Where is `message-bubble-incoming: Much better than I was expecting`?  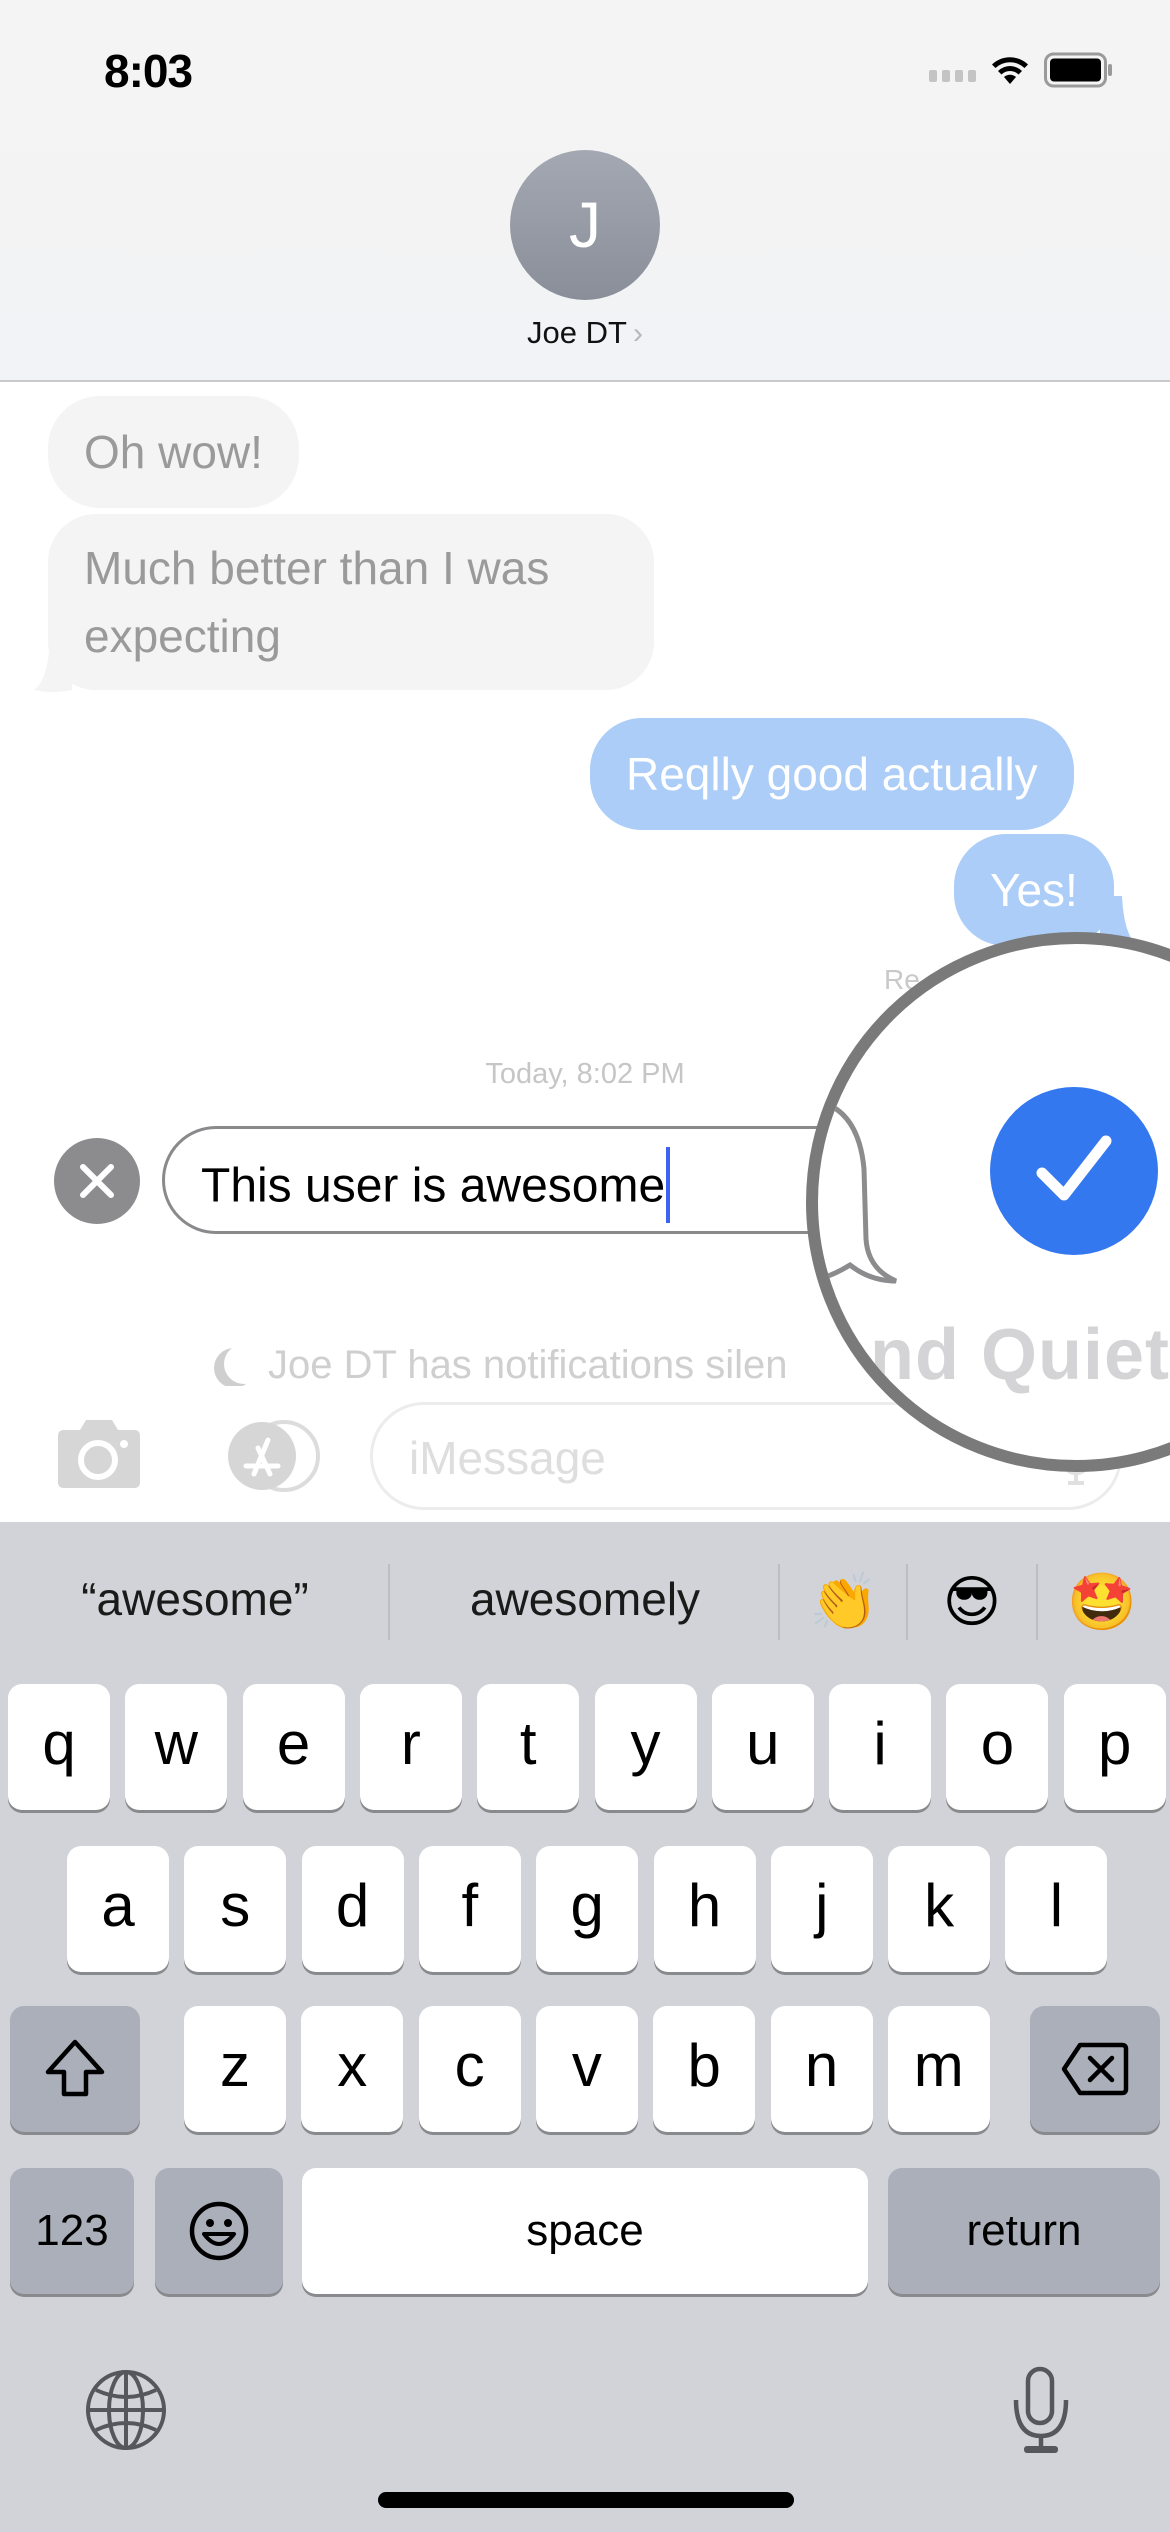
message-bubble-incoming: Much better than I was expecting is located at coordinates (351, 602).